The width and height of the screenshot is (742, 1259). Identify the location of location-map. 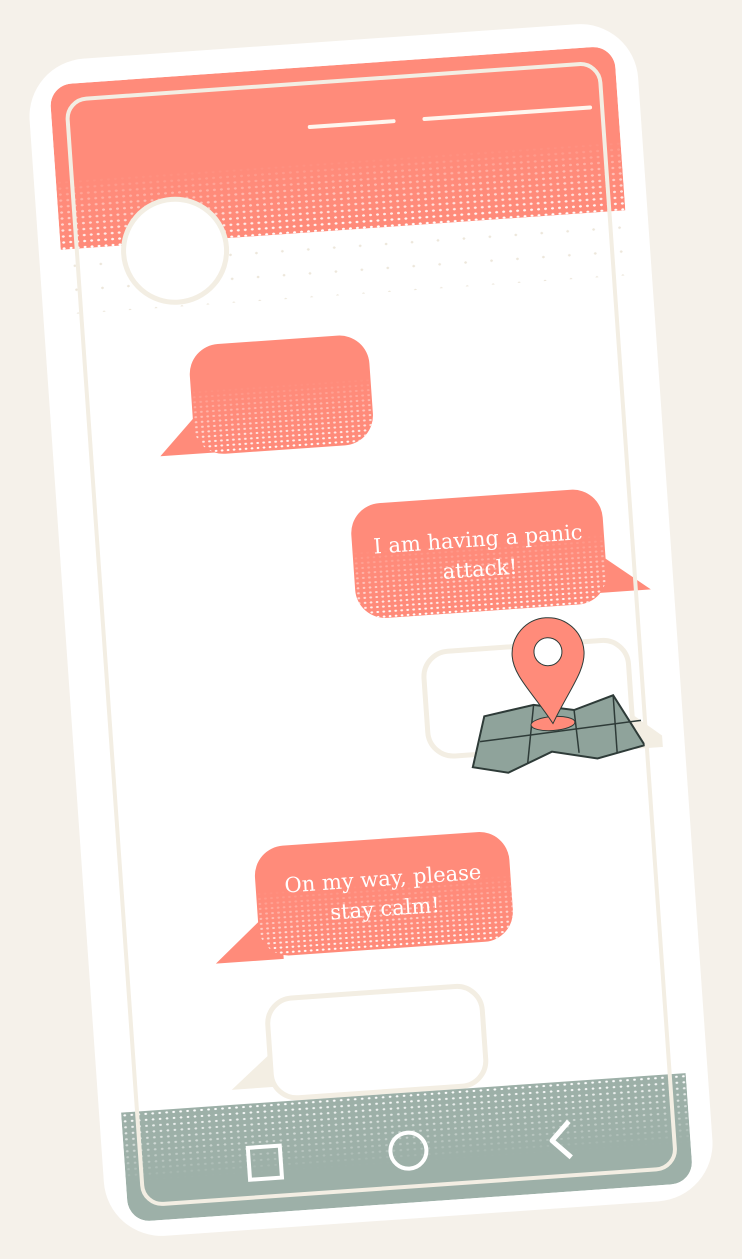
(553, 698).